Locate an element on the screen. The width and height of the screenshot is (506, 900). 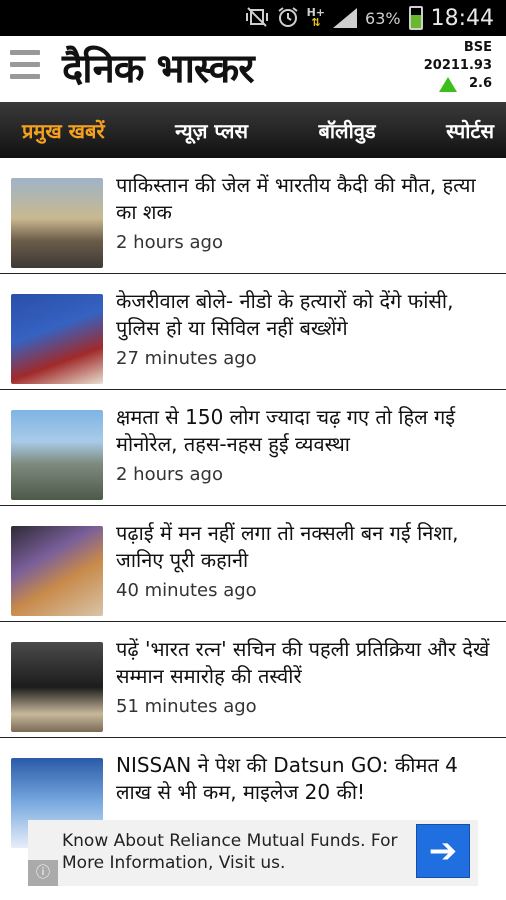
bse-ticker: BSE 20211.93 2.6 is located at coordinates (458, 66).